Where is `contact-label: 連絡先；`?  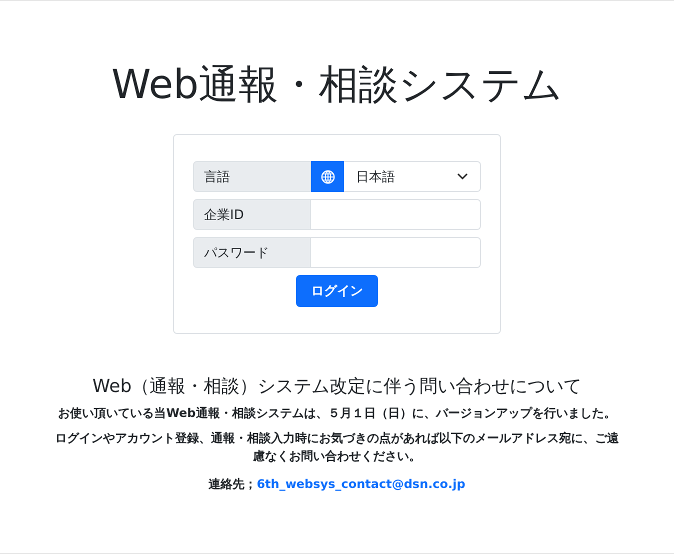
contact-label: 連絡先； is located at coordinates (232, 483).